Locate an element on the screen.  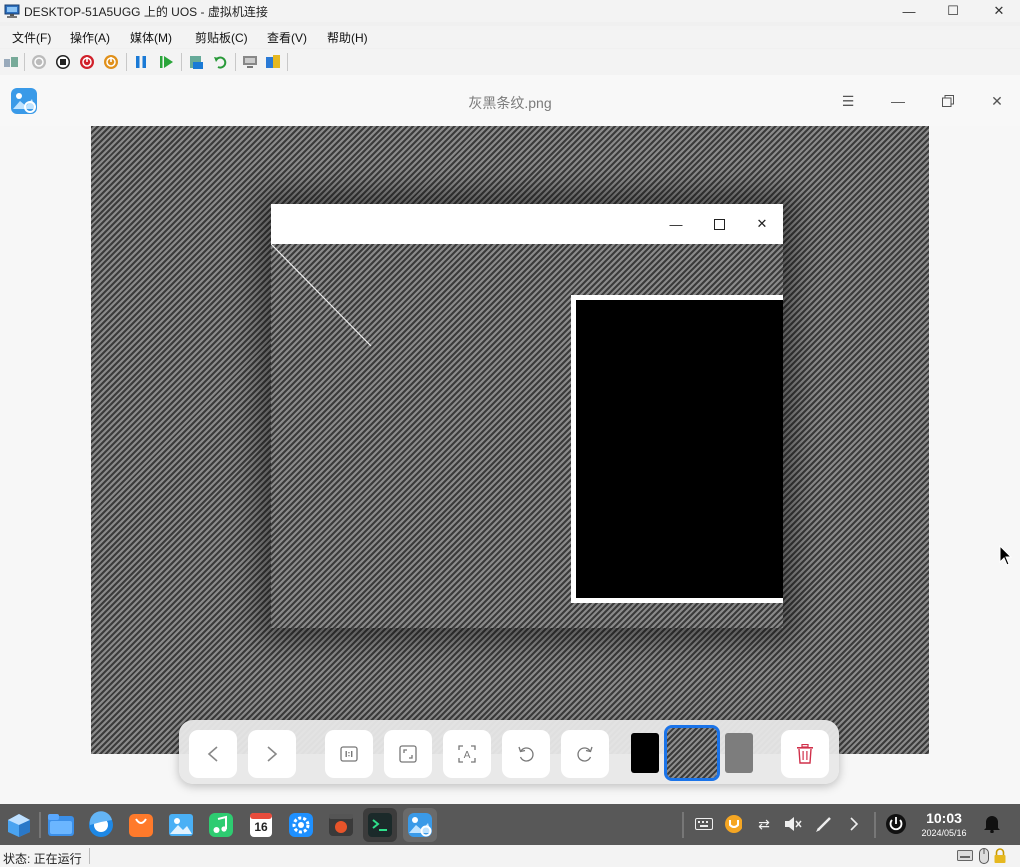
minimize-icon: — is located at coordinates (676, 224).